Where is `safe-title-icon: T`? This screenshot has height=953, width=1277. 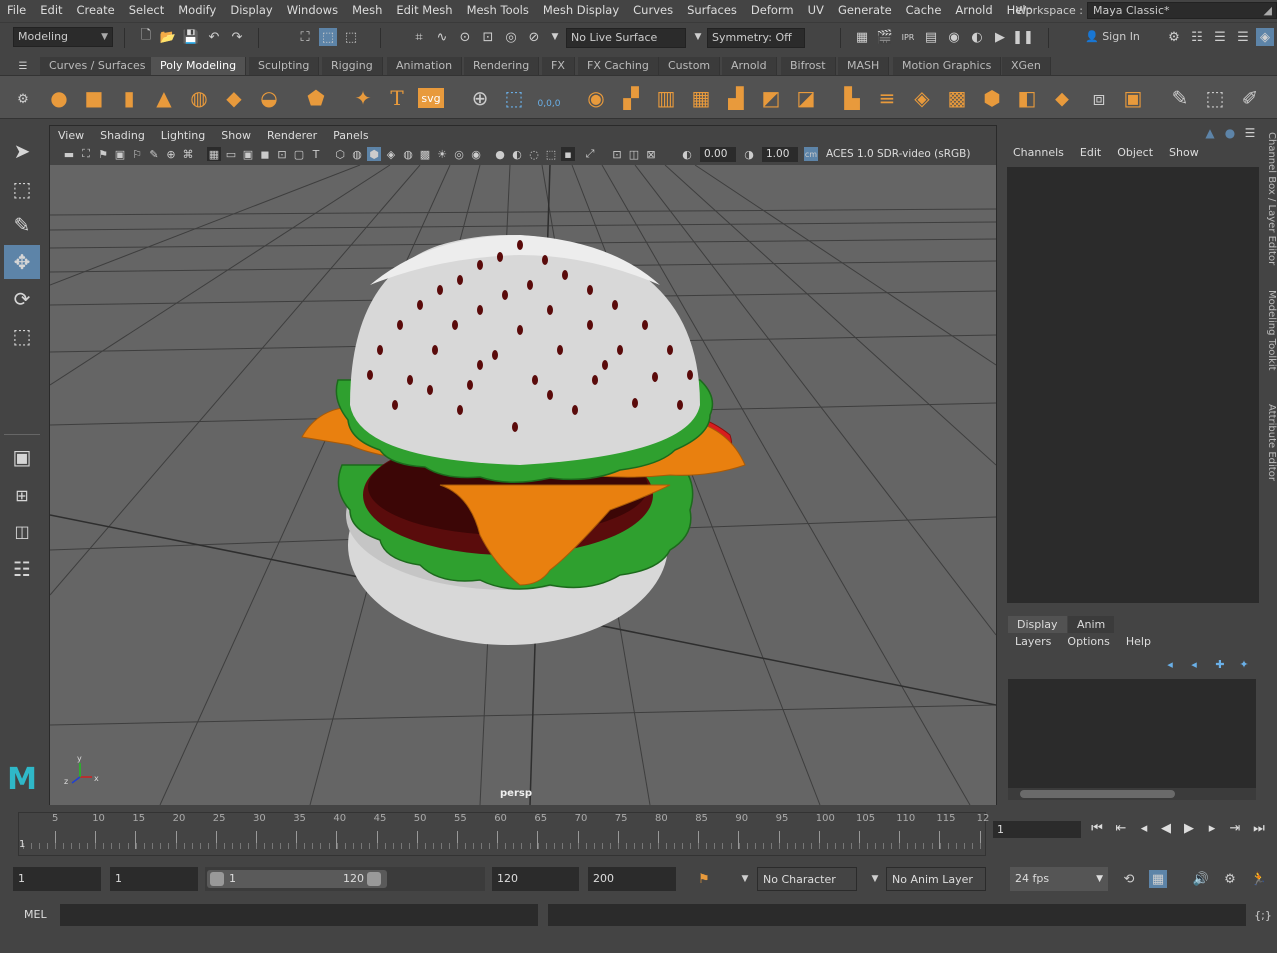
safe-title-icon: T is located at coordinates (316, 154).